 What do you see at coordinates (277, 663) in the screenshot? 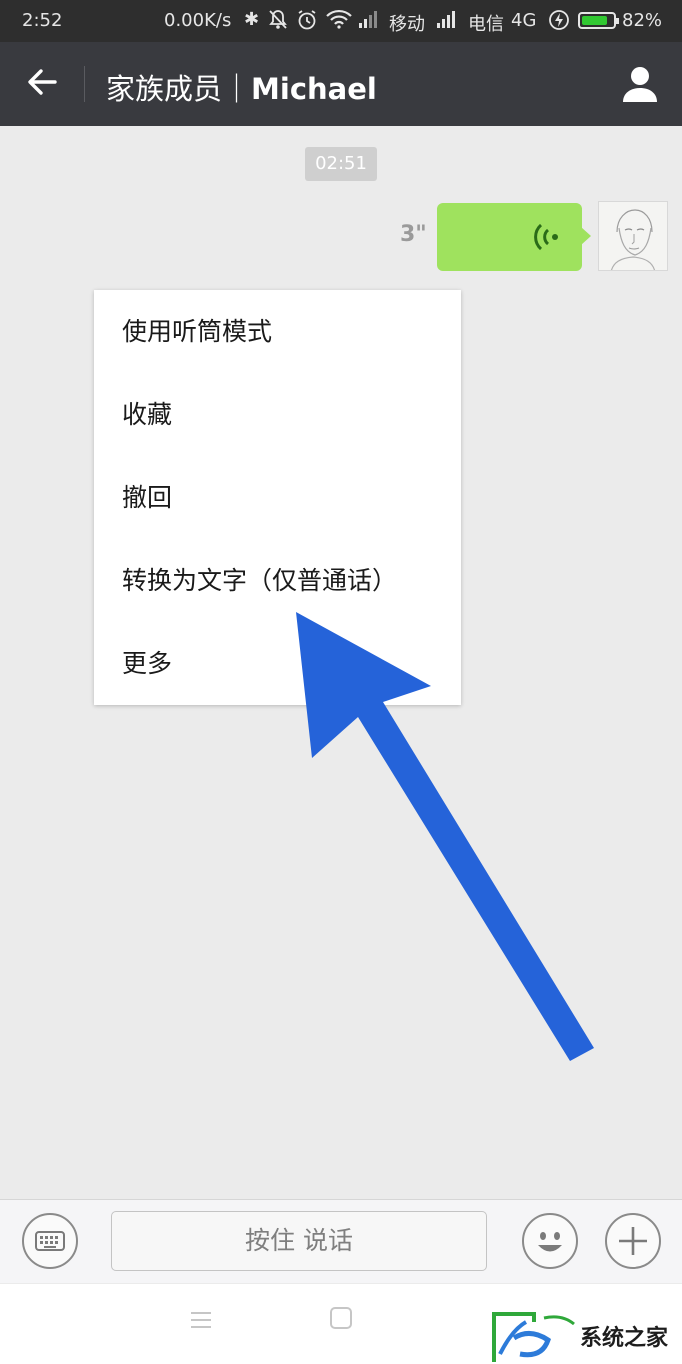
I see `menu-item-more: 更多` at bounding box center [277, 663].